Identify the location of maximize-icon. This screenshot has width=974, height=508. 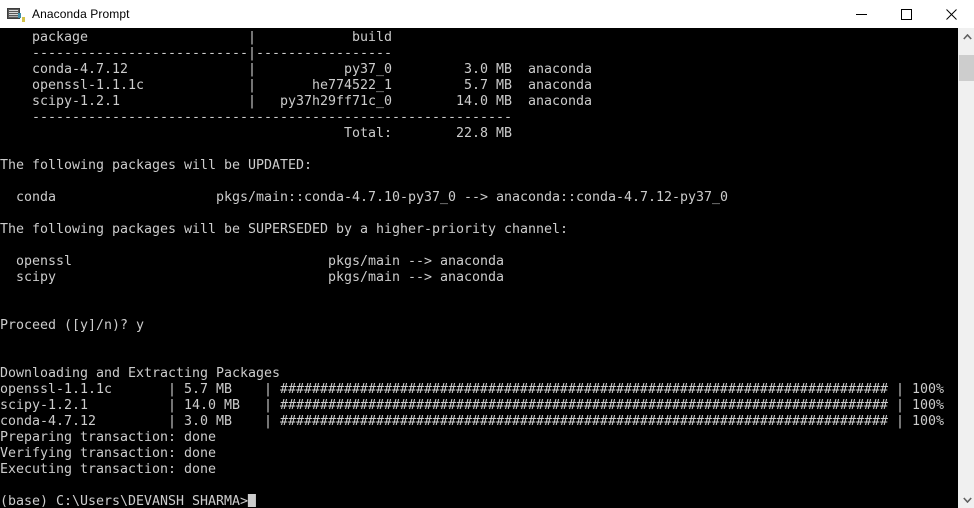
(906, 14).